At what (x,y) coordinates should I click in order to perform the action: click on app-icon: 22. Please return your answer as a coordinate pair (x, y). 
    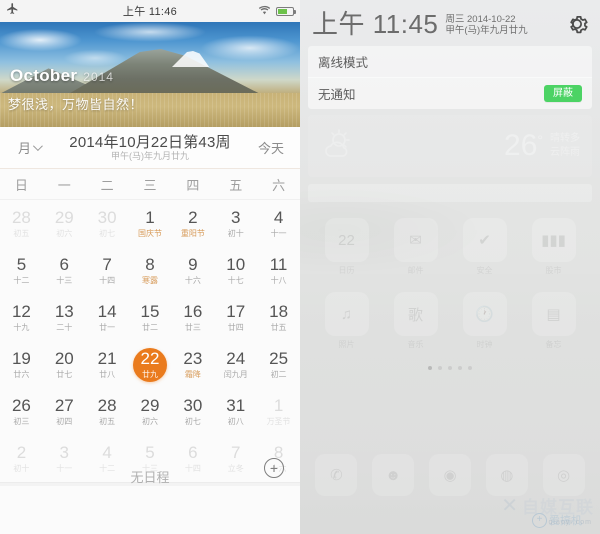
    Looking at the image, I should click on (346, 240).